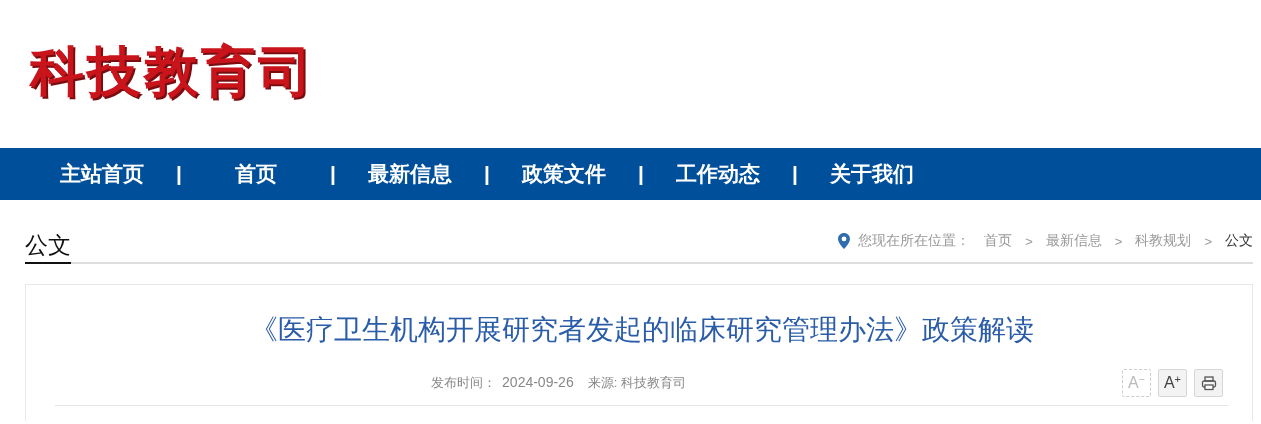  Describe the element at coordinates (636, 382) in the screenshot. I see `source-text: 来源: 科技教育司` at that location.